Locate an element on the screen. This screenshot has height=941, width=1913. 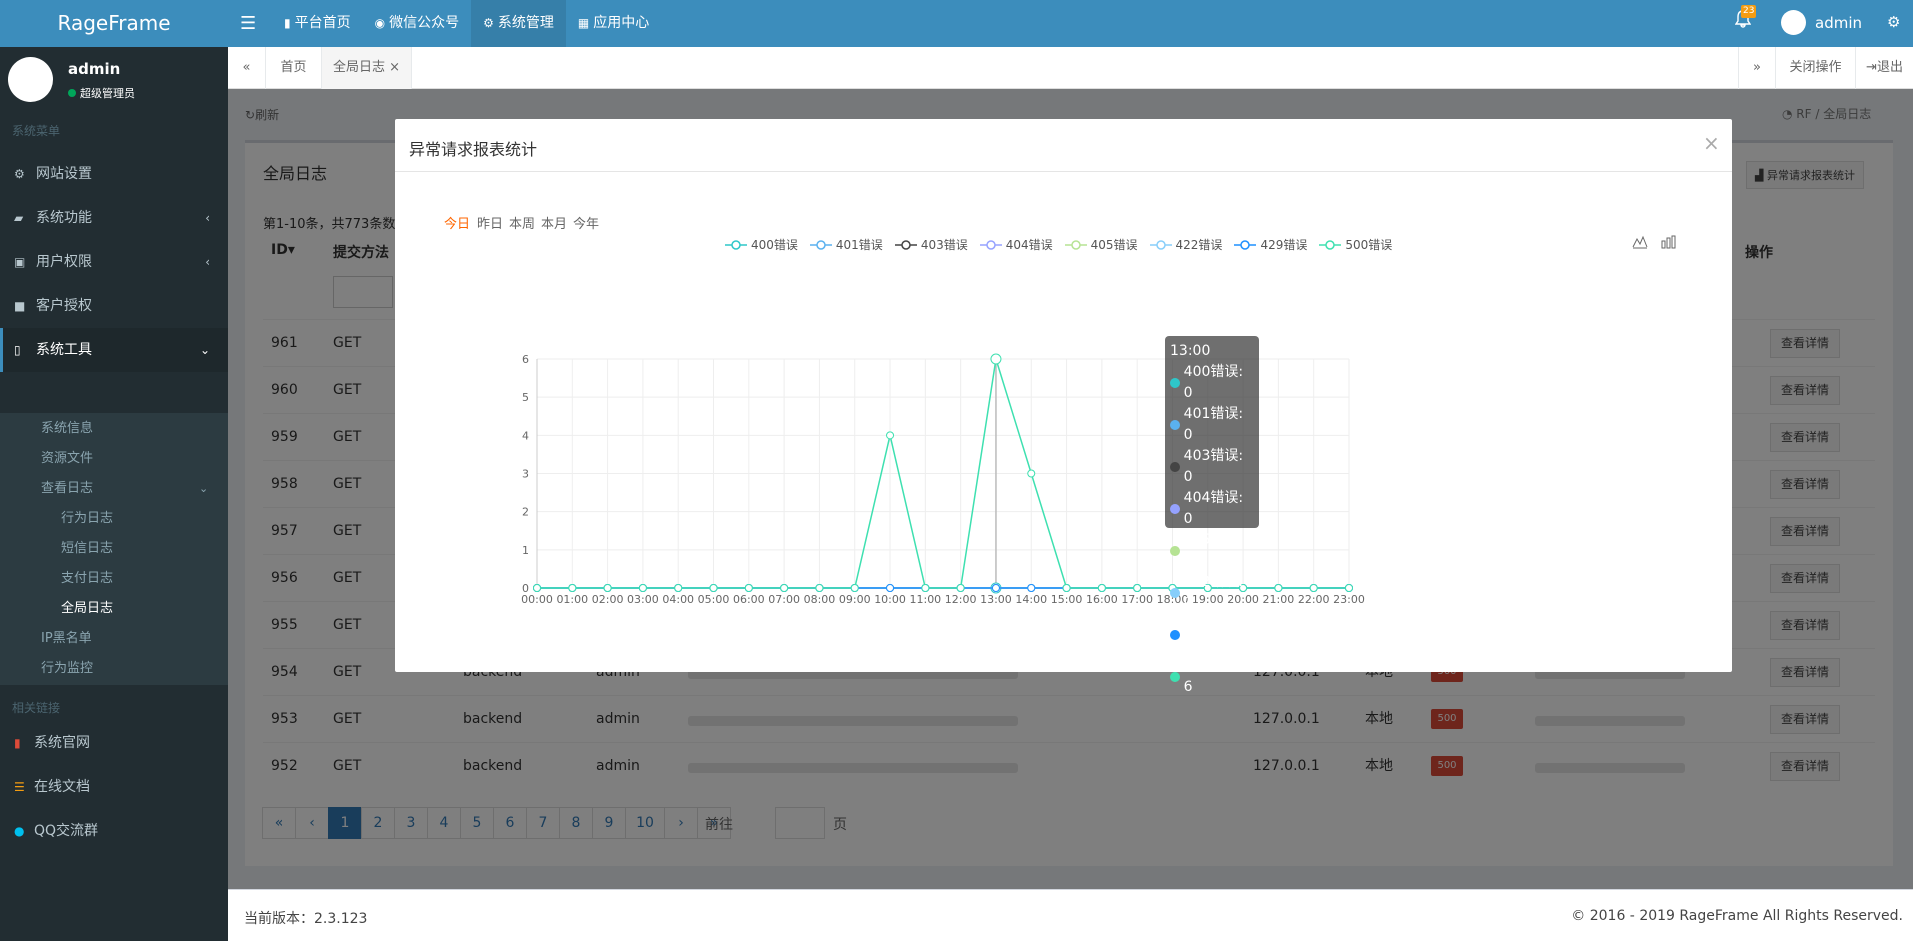
sidebar-item-system-functions: ▰ 系统功能 ‹ is located at coordinates (114, 218).